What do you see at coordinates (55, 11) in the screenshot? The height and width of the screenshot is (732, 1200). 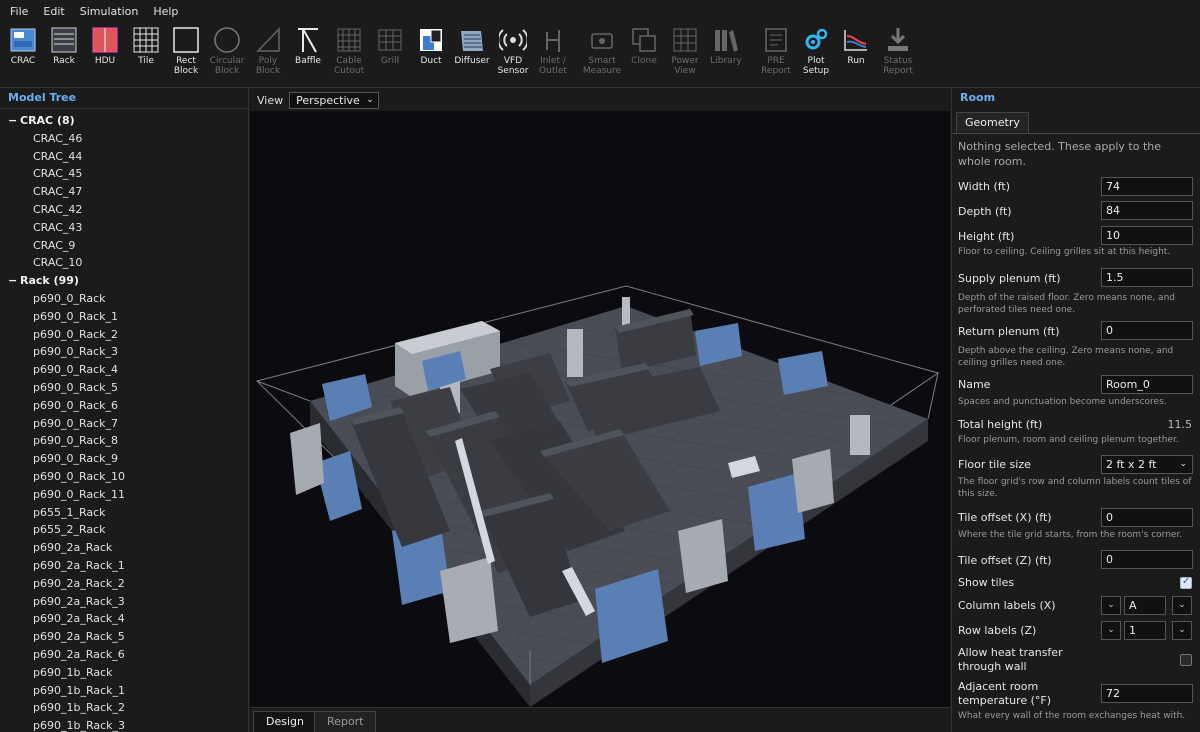 I see `menu-edit: Edit` at bounding box center [55, 11].